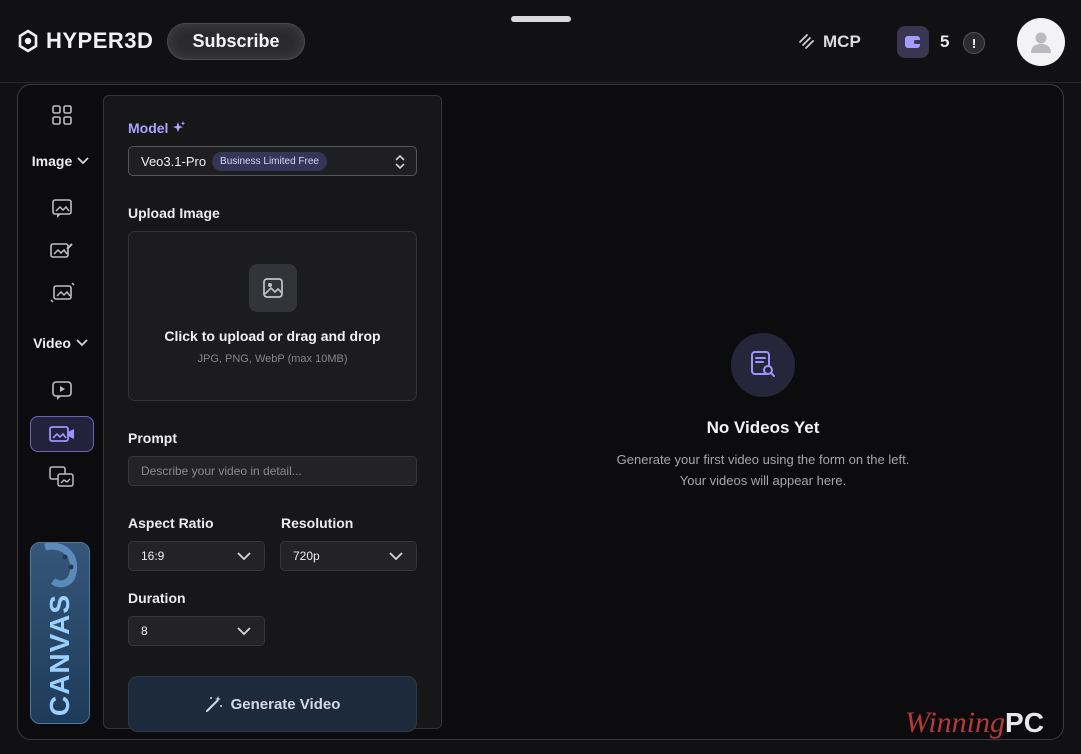  Describe the element at coordinates (540, 82) in the screenshot. I see `header-divider` at that location.